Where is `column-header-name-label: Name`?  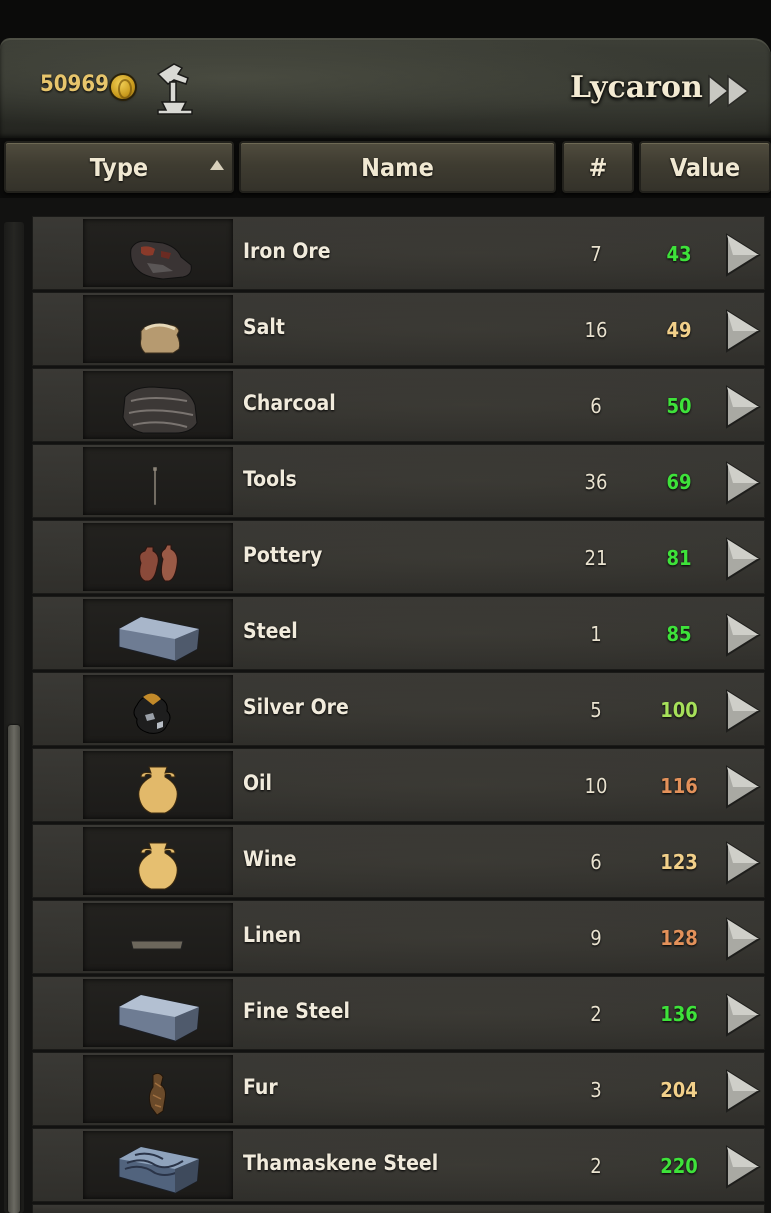
column-header-name-label: Name is located at coordinates (397, 167).